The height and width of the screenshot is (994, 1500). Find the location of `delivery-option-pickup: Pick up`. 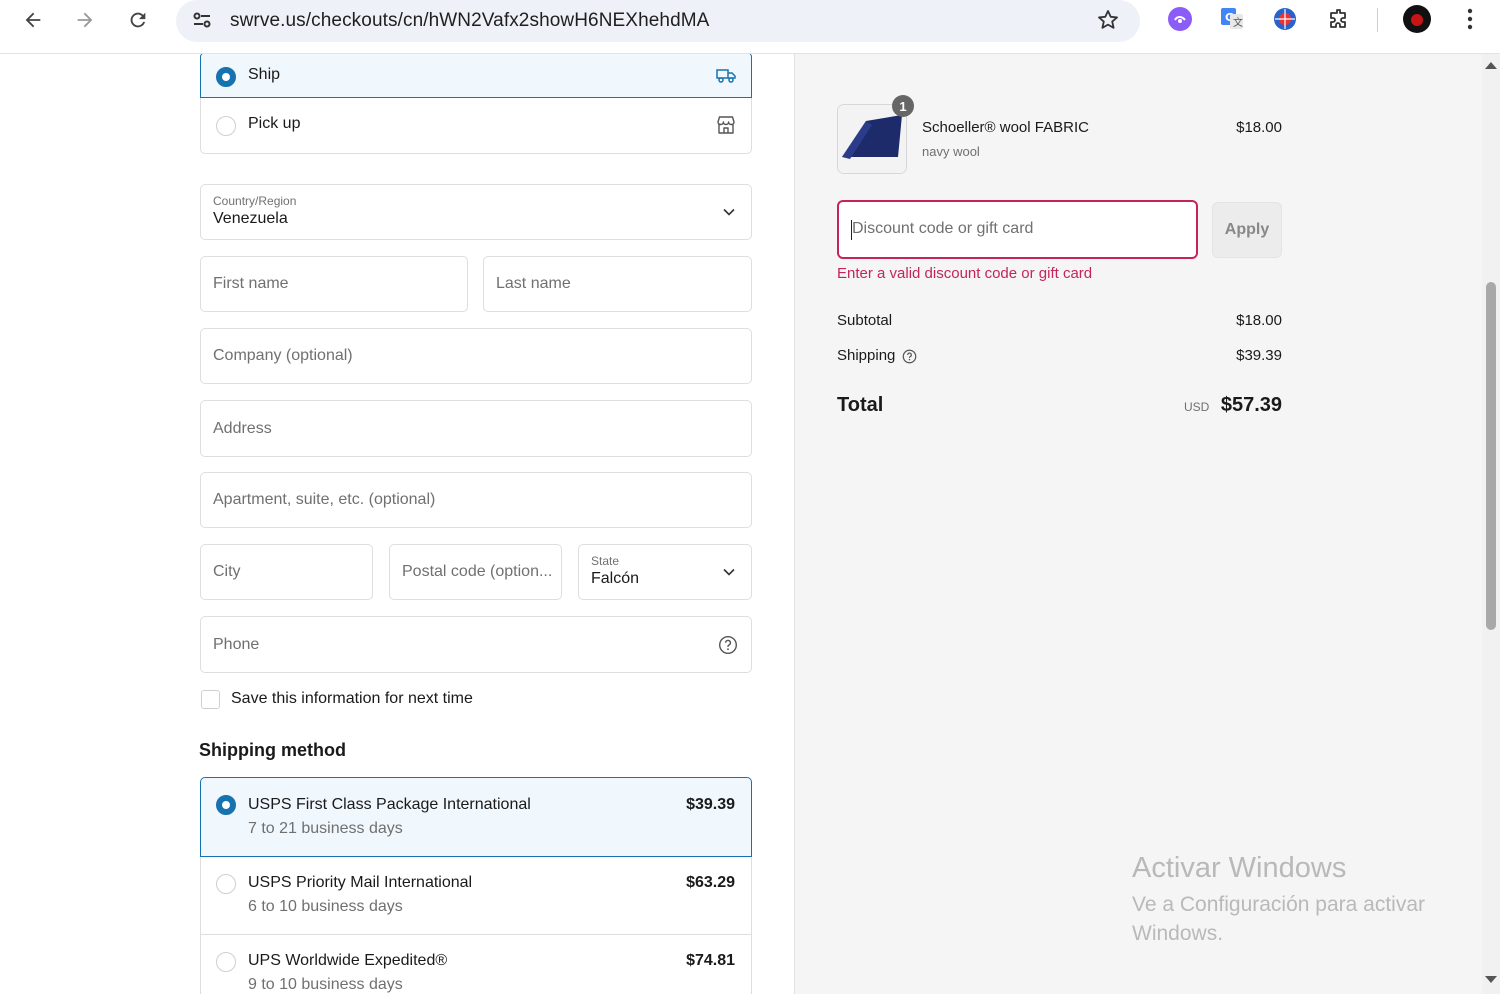

delivery-option-pickup: Pick up is located at coordinates (476, 126).